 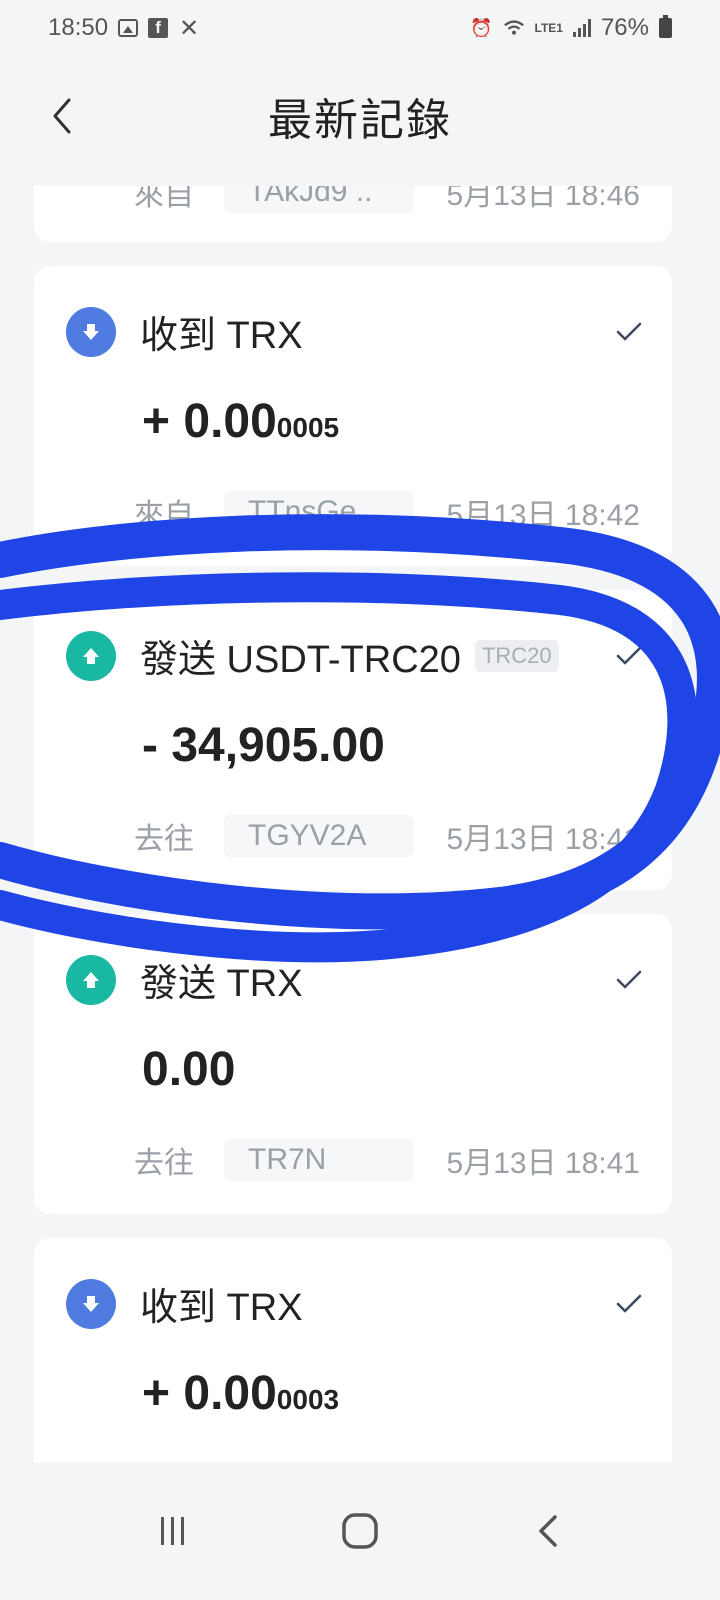 I want to click on facebook-icon: f, so click(x=158, y=28).